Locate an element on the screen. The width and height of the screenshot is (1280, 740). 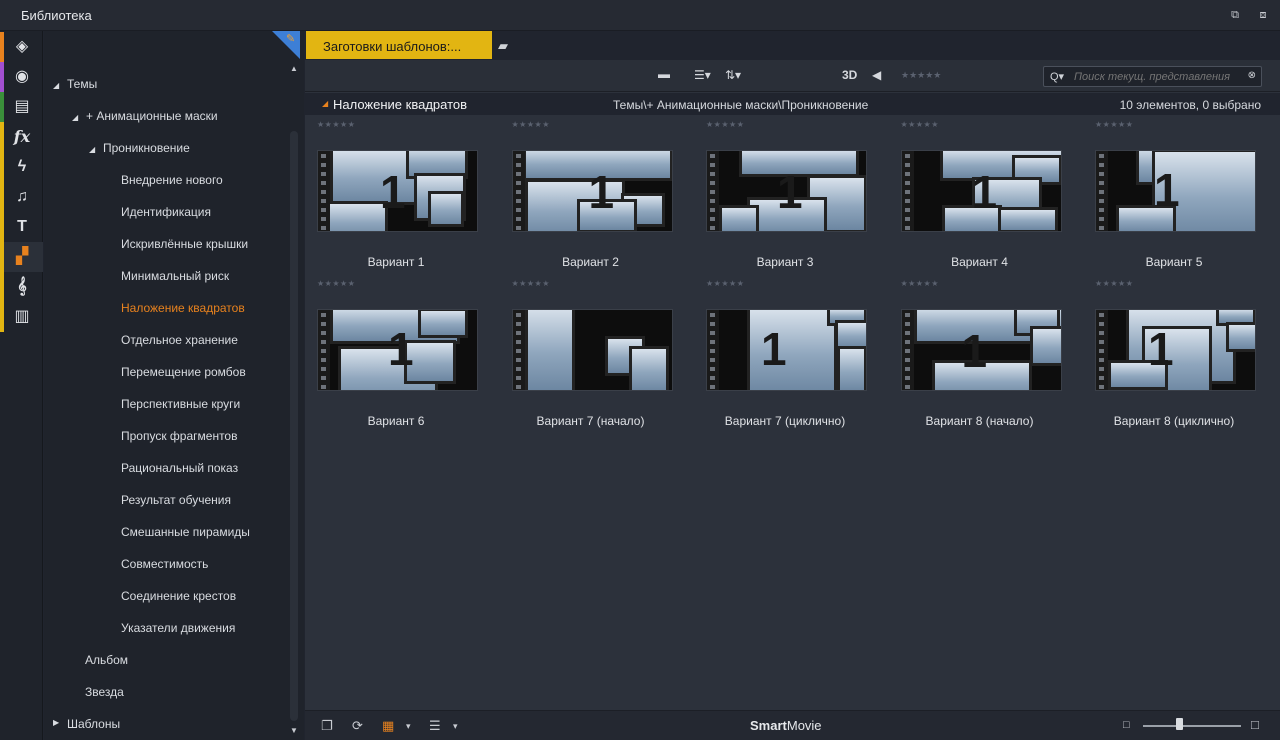
asset-item: ★★★★★ 1 Вариант 8 (начало) is located at coordinates (980, 352).